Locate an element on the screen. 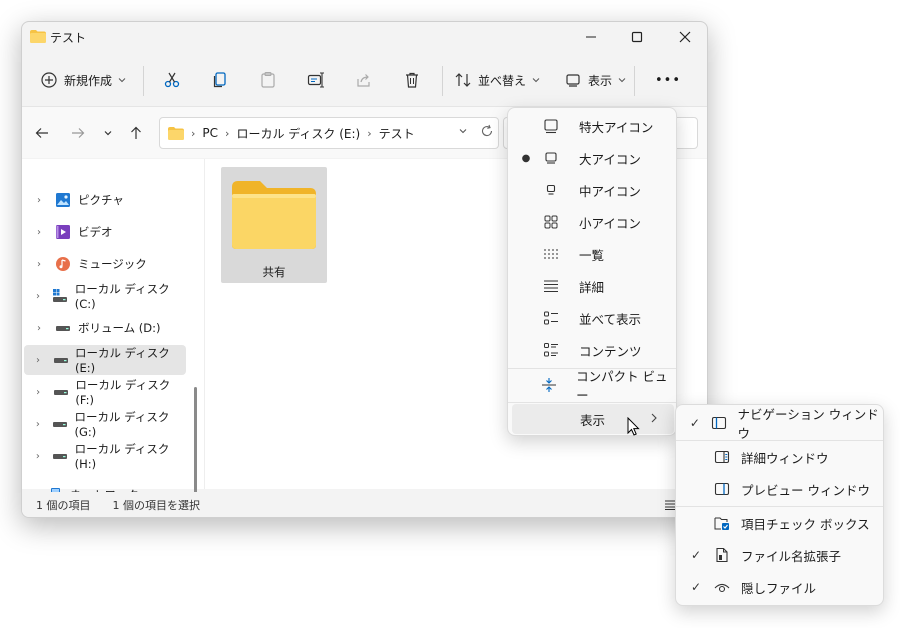  item-checkbox-icon is located at coordinates (722, 523).